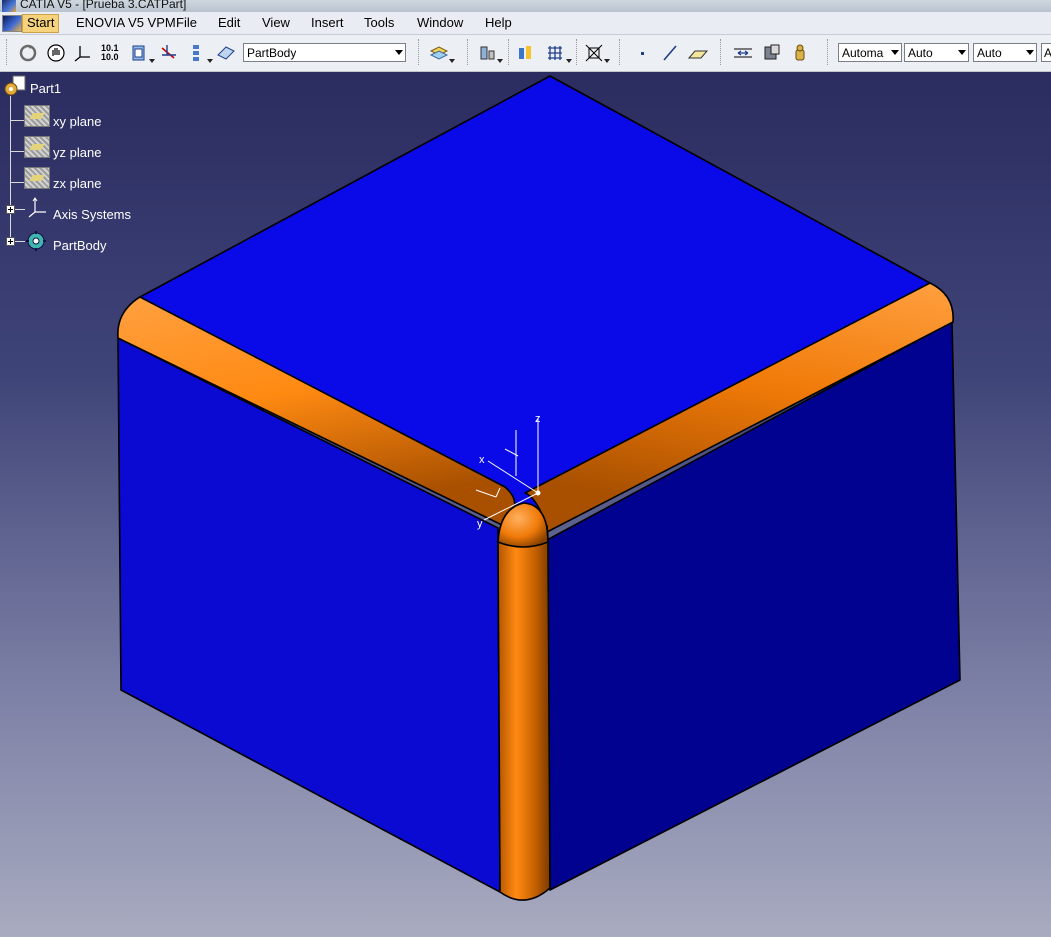 The width and height of the screenshot is (1051, 937). I want to click on layer-combo: A, so click(1046, 52).